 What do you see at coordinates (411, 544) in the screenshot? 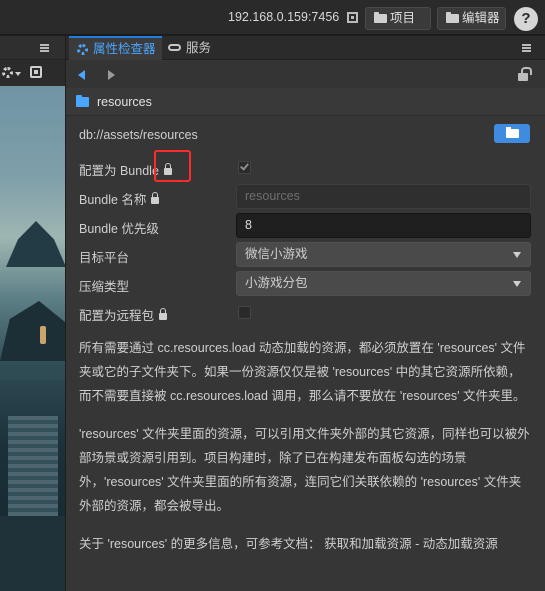
I see `doc-link: 获取和加载资源 - 动态加载资源` at bounding box center [411, 544].